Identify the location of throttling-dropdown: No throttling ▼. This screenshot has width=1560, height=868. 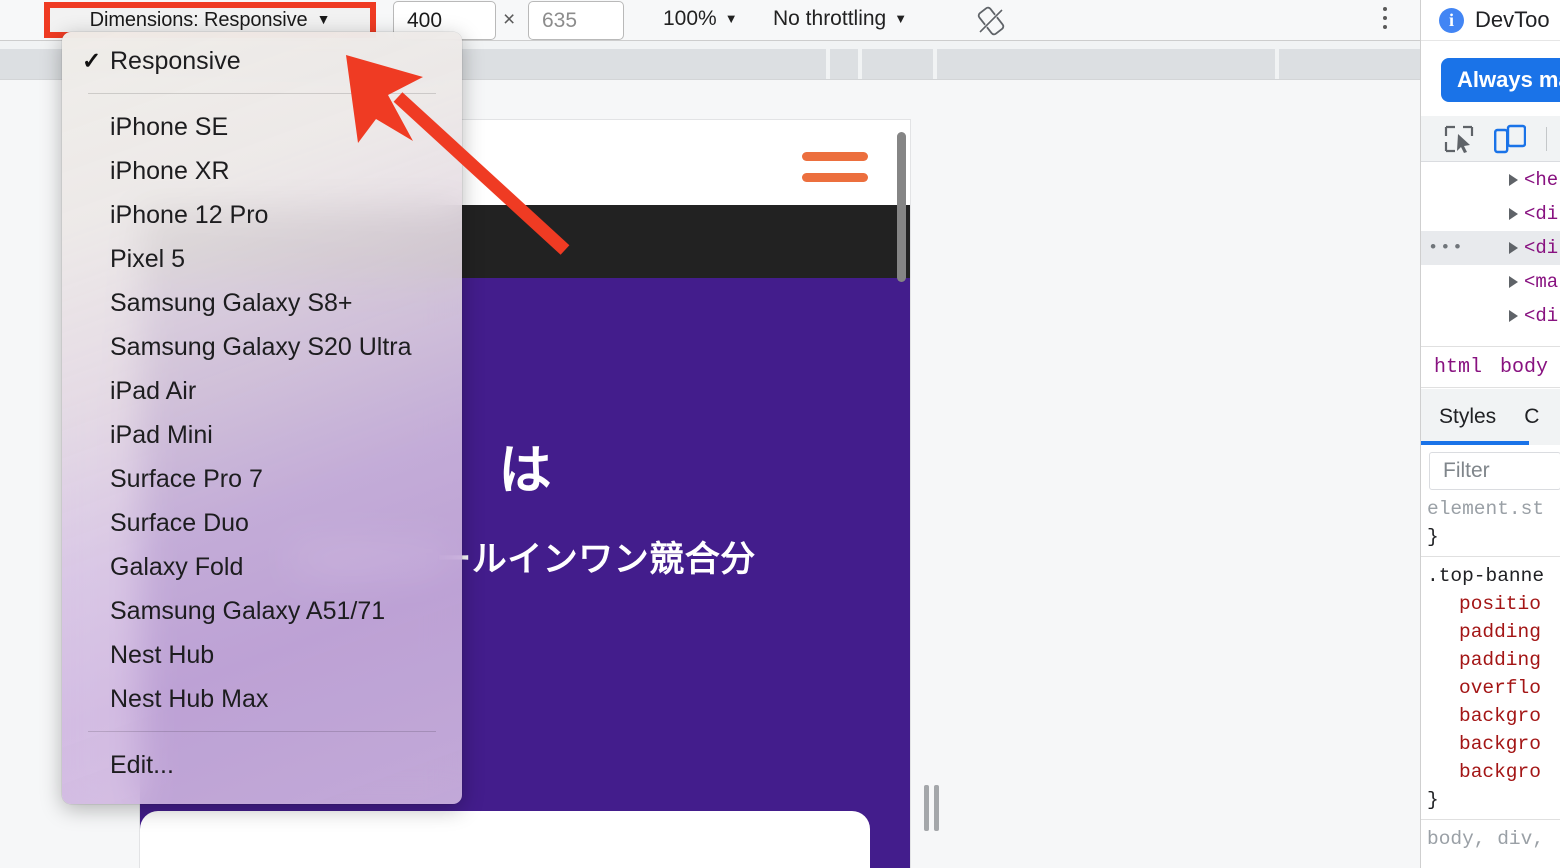
(840, 19).